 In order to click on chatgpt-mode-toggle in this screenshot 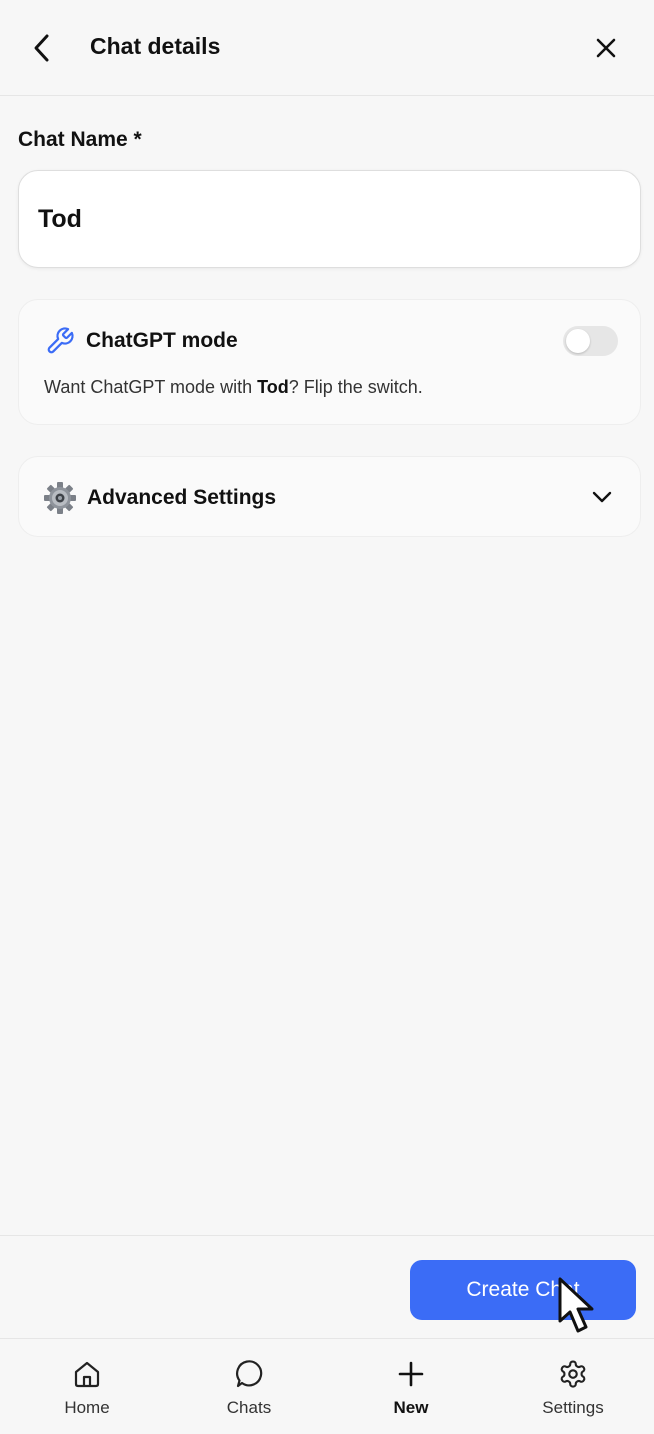, I will do `click(590, 341)`.